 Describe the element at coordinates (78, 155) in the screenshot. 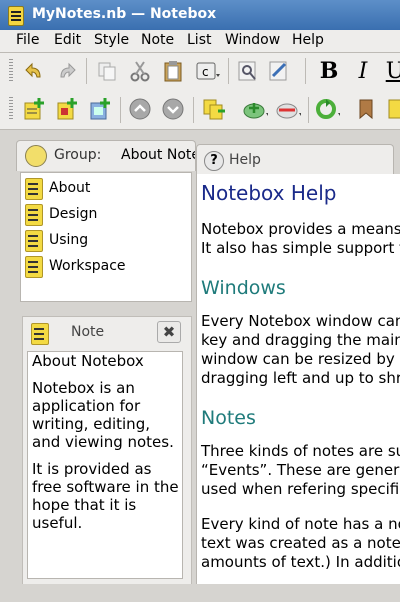

I see `group-label: Group:` at that location.